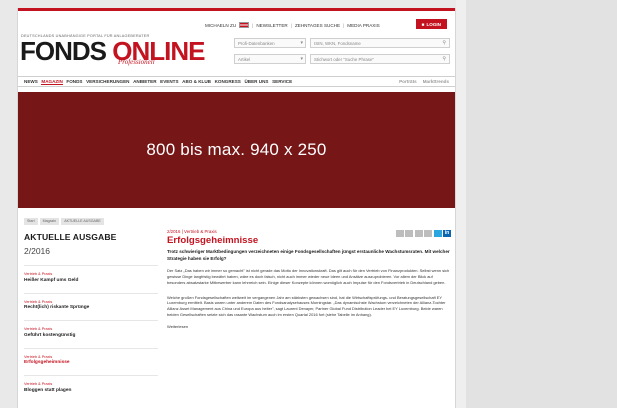 The image size is (617, 408). I want to click on fund-database-select: Profi-Datenbanken ▾, so click(270, 43).